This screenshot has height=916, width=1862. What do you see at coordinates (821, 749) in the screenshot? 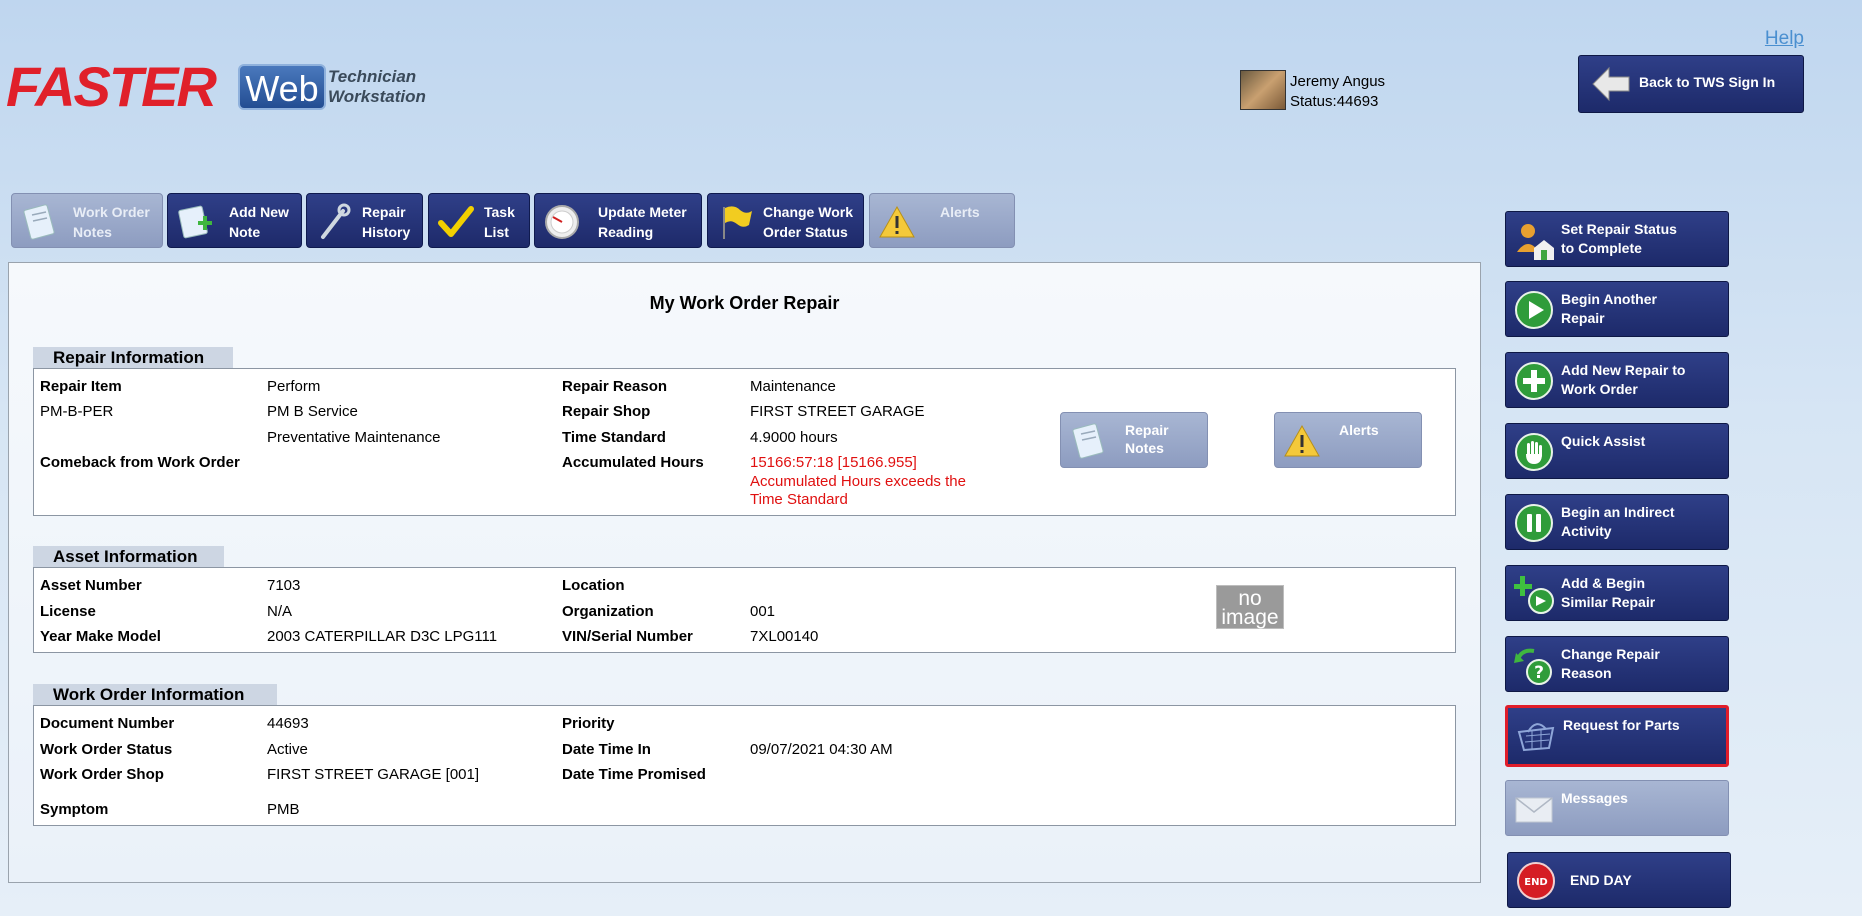
I see `date-time-in-value: 09/07/2021 04:30 AM` at bounding box center [821, 749].